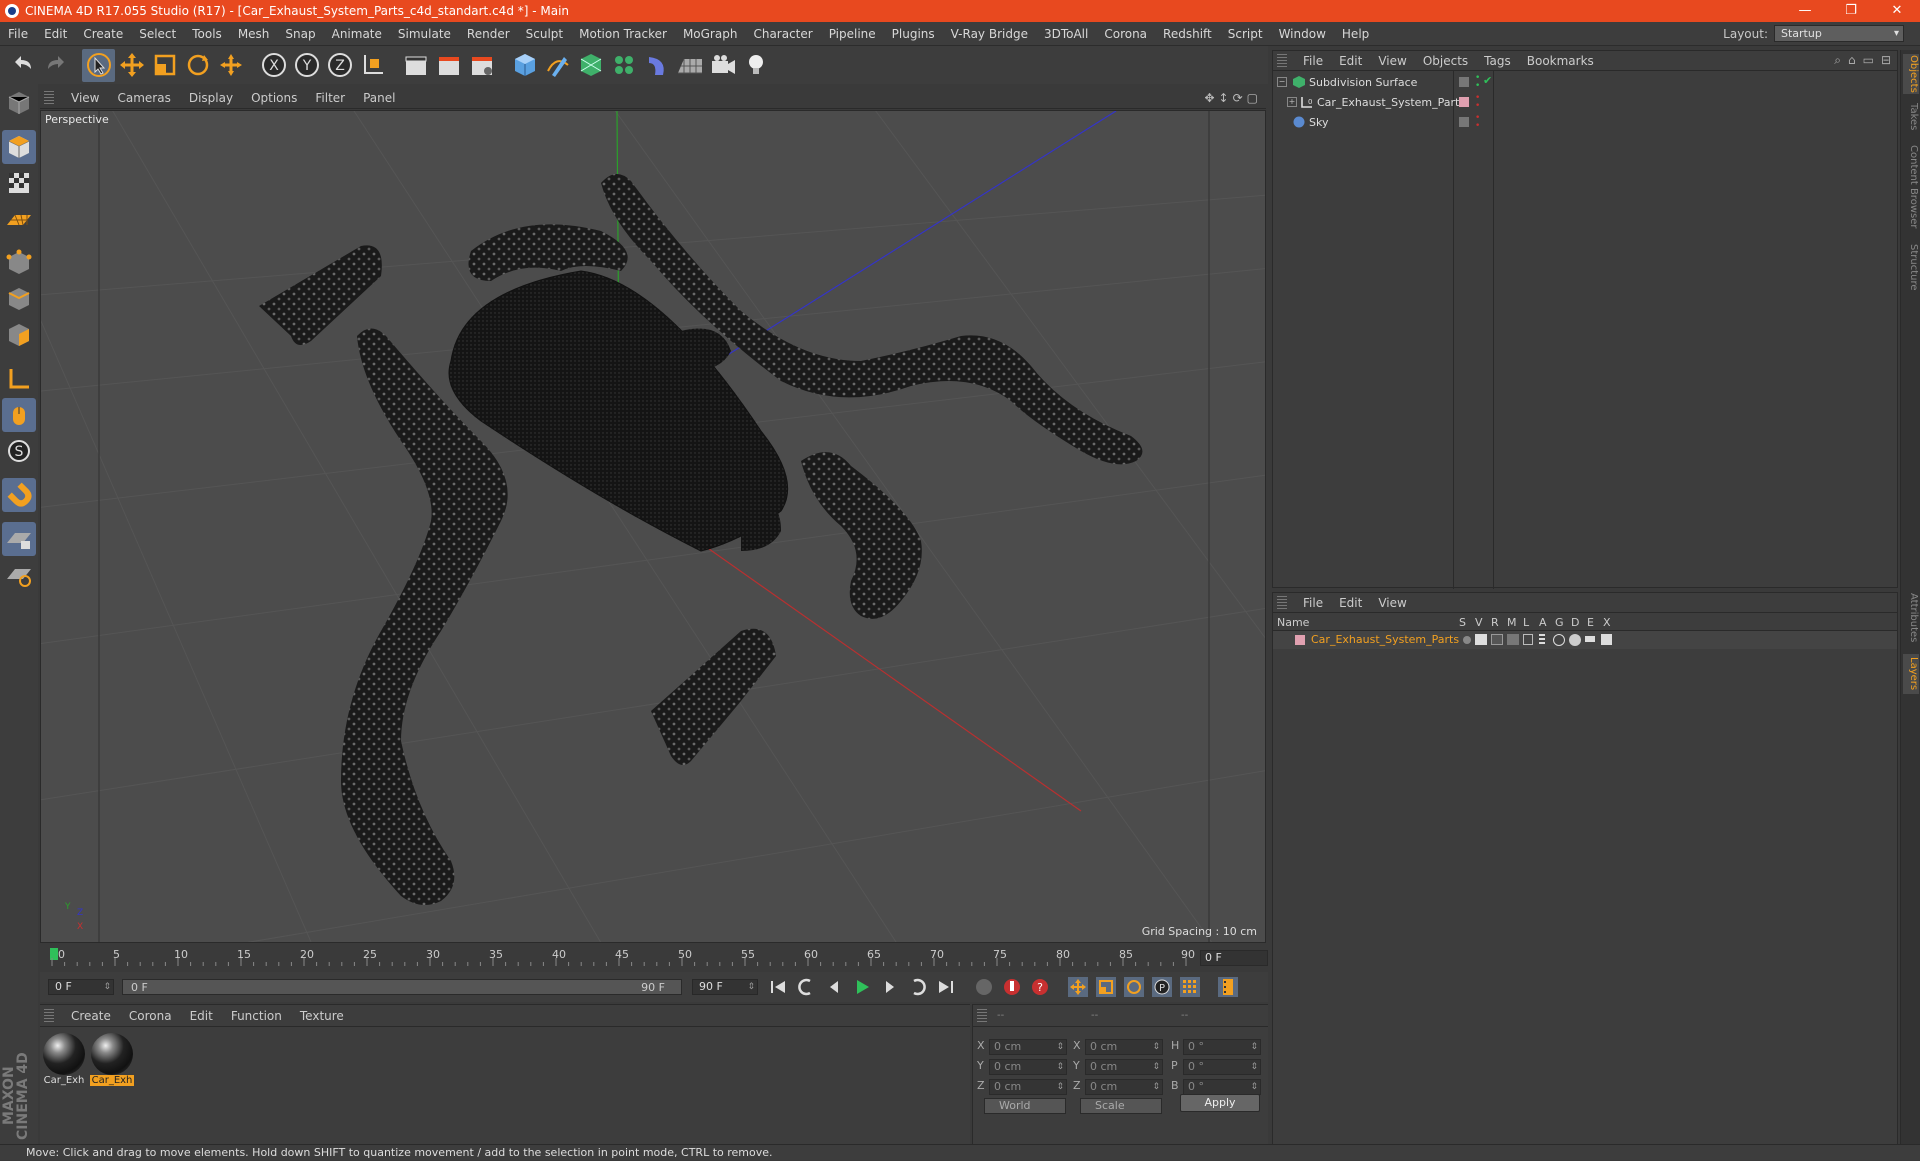 The image size is (1920, 1161). What do you see at coordinates (623, 34) in the screenshot?
I see `menu-motion-tracker: Motion Tracker` at bounding box center [623, 34].